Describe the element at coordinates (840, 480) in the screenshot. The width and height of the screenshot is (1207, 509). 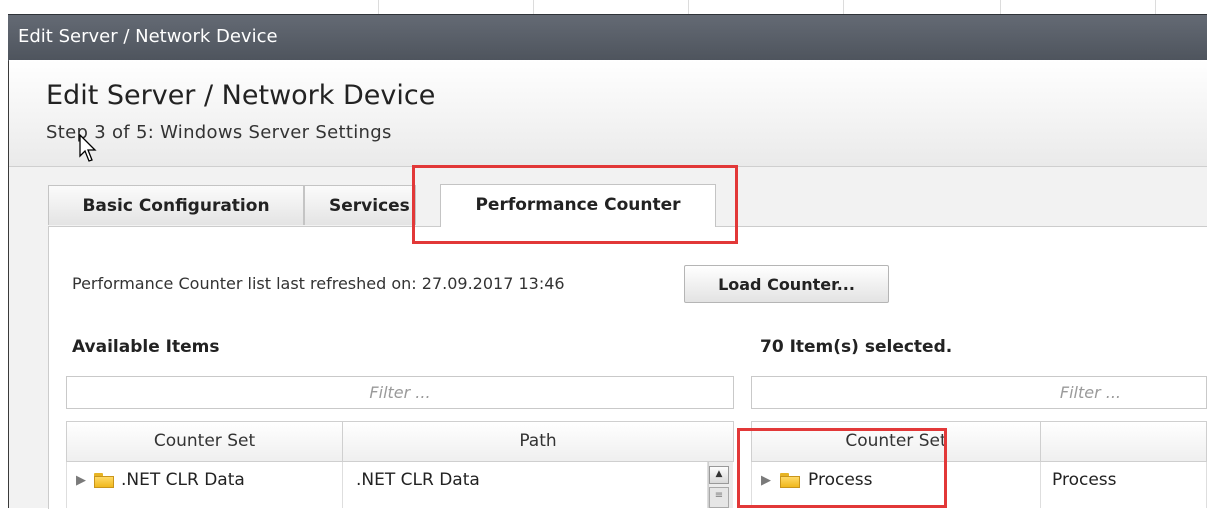
I see `selected-row-counter-set: Process` at that location.